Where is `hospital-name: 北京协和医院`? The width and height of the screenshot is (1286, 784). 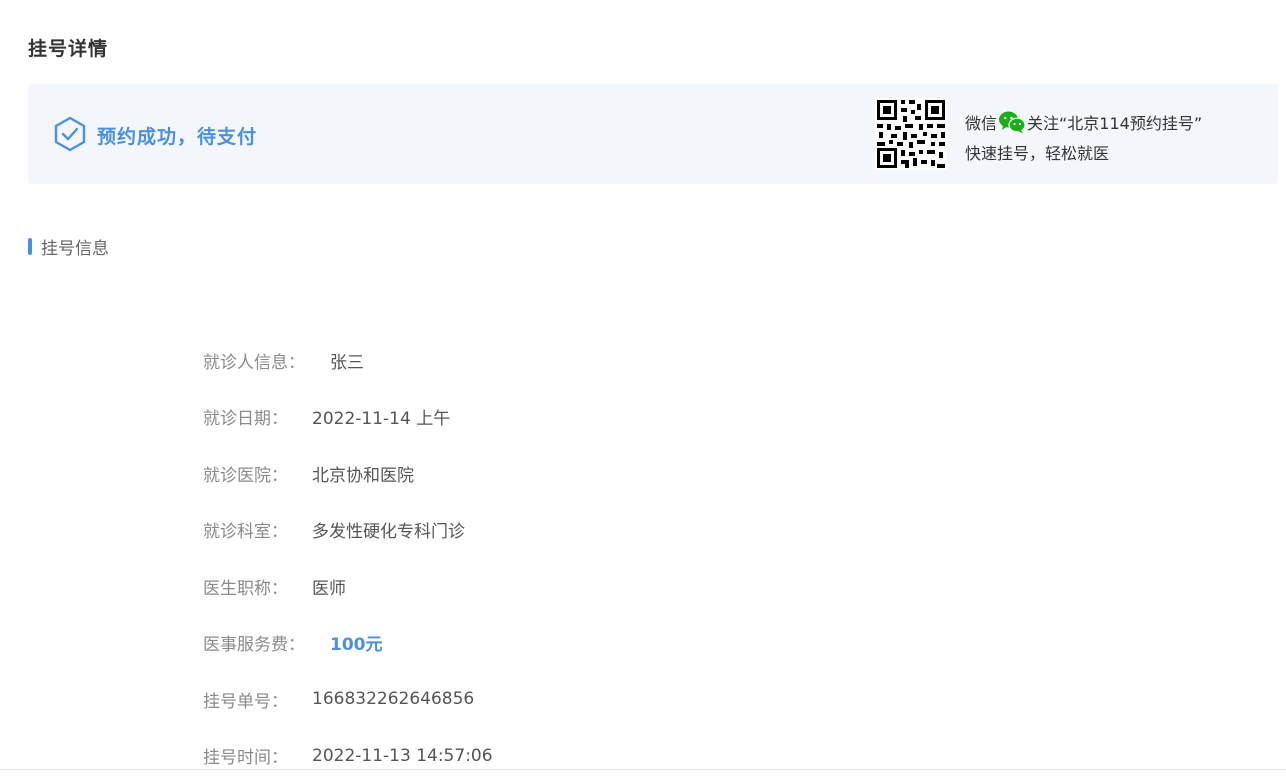 hospital-name: 北京协和医院 is located at coordinates (363, 473).